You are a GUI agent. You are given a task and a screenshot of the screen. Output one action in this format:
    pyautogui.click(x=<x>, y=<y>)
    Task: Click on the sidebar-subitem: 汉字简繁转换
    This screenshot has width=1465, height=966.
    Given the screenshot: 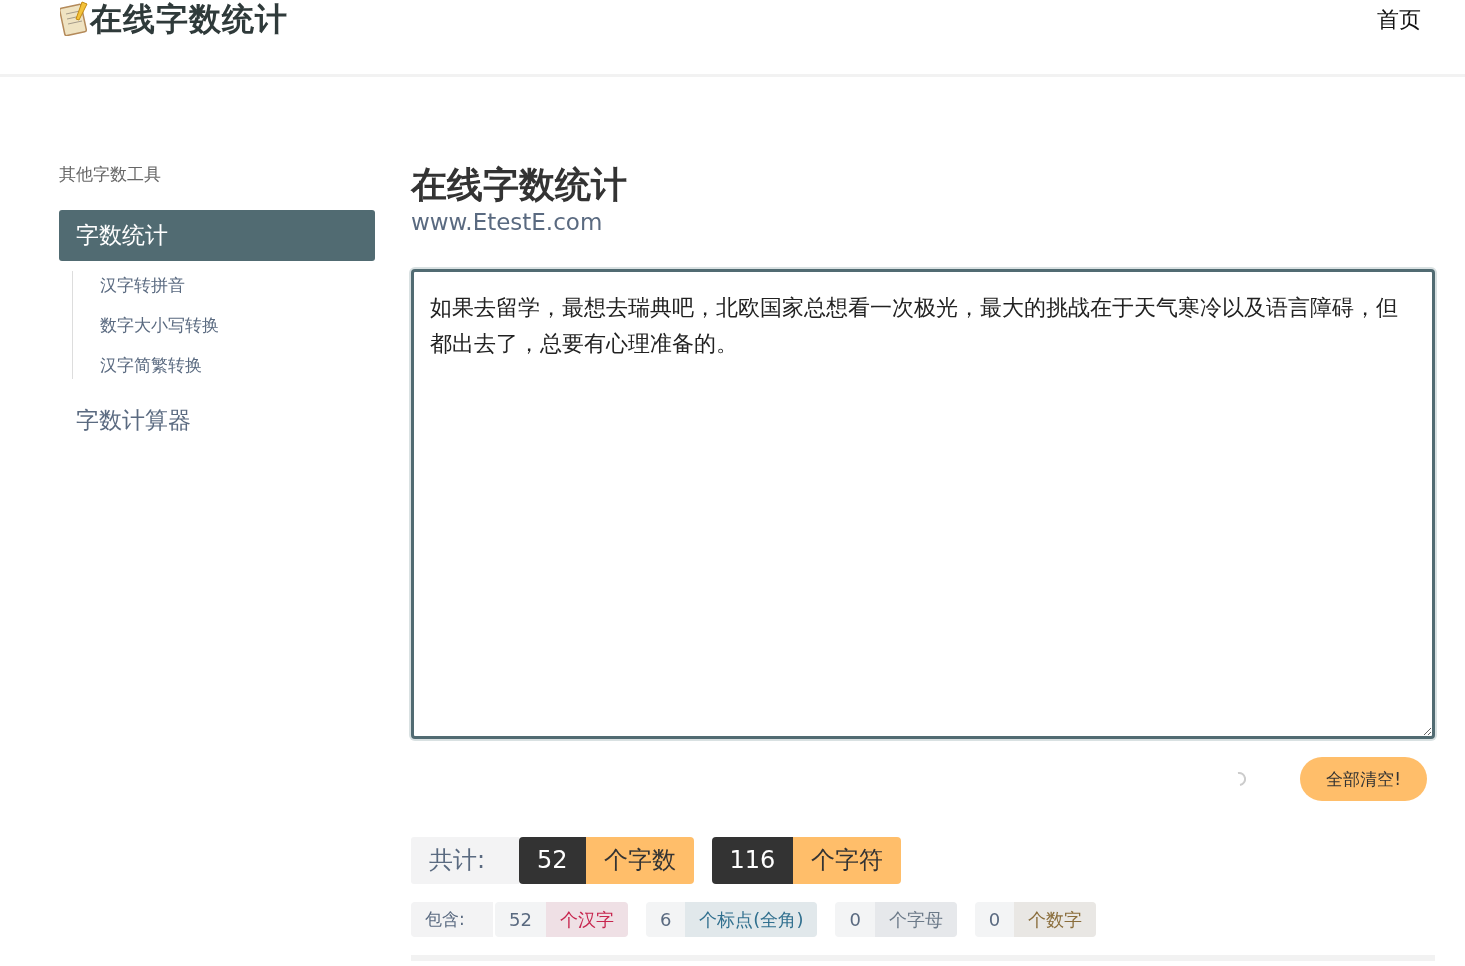 What is the action you would take?
    pyautogui.click(x=237, y=365)
    